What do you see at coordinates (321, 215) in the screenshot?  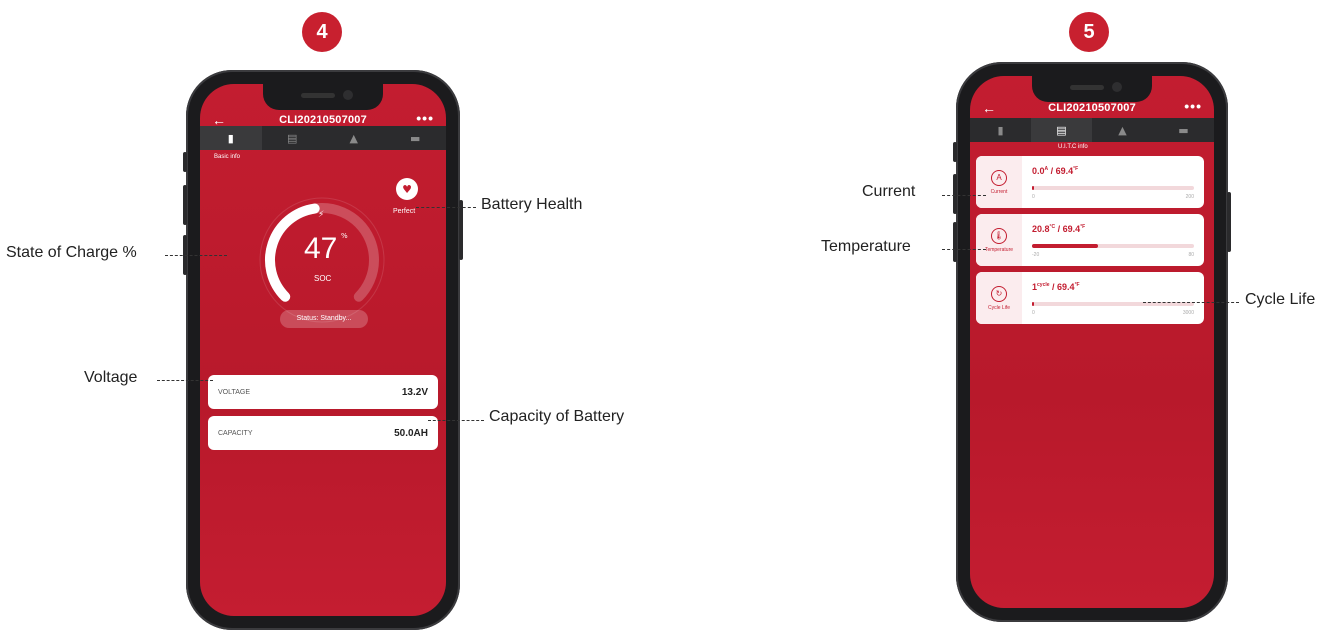 I see `lightning-icon: ⚡` at bounding box center [321, 215].